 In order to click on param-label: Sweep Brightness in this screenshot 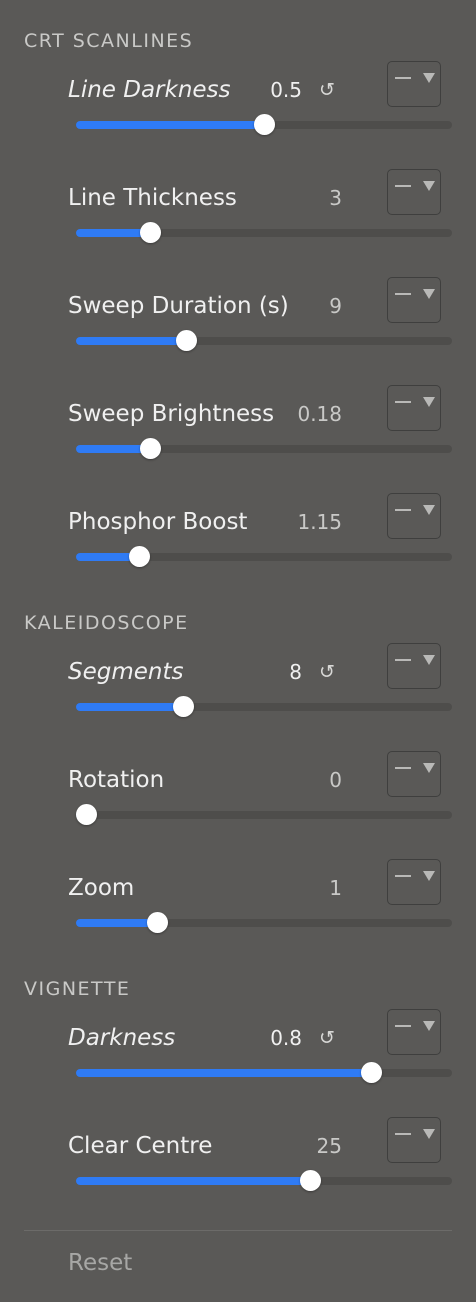, I will do `click(171, 414)`.